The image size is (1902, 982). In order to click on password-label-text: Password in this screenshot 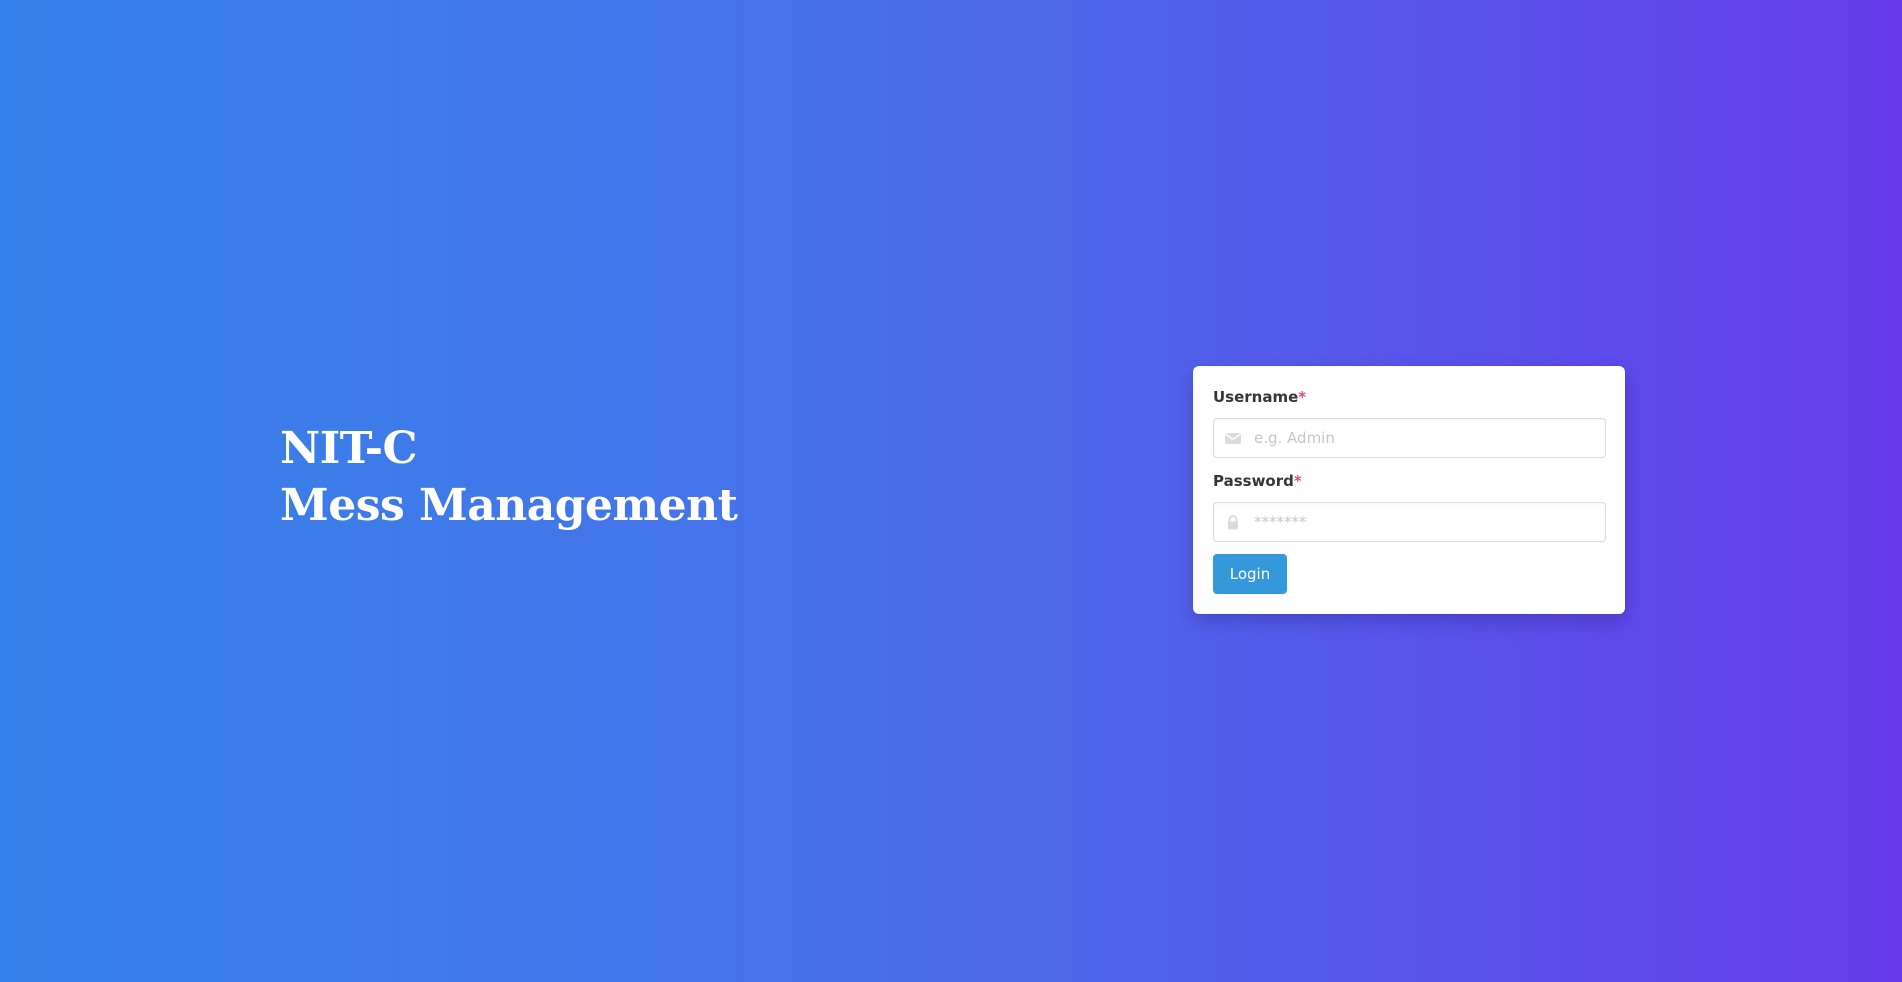, I will do `click(1253, 481)`.